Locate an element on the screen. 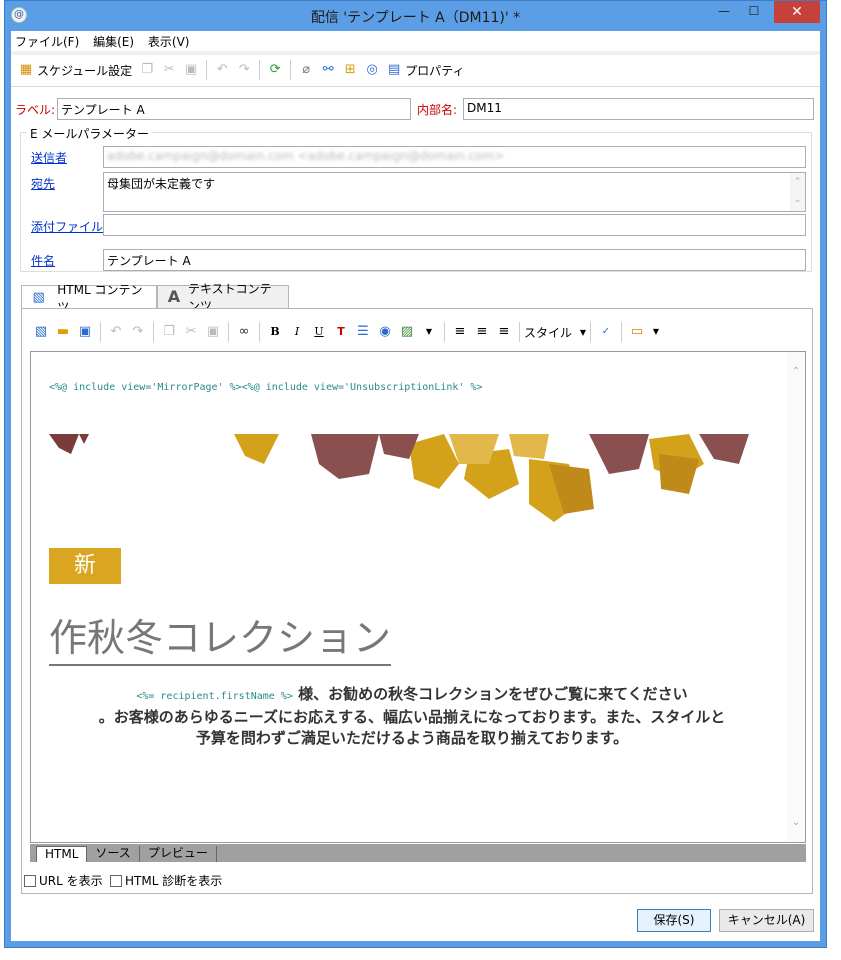 The height and width of the screenshot is (960, 841). new-badge: 新 is located at coordinates (85, 566).